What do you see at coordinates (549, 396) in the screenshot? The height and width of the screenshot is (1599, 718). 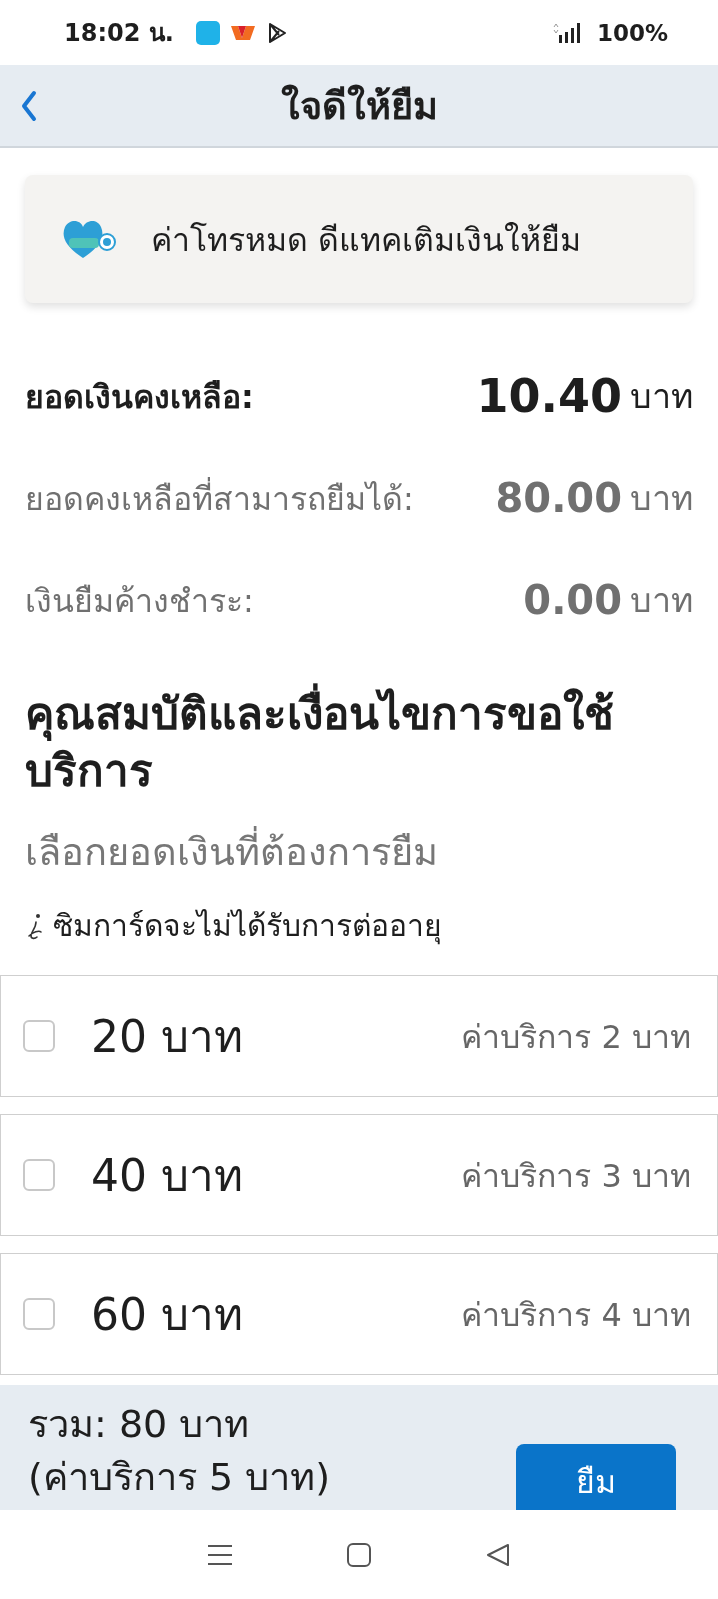 I see `balance-amount: 10.40` at bounding box center [549, 396].